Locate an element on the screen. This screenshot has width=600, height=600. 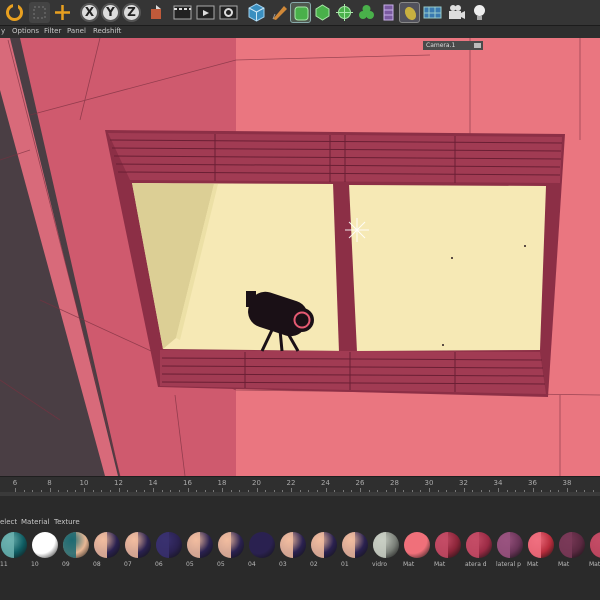
render-view-icon is located at coordinates (182, 12).